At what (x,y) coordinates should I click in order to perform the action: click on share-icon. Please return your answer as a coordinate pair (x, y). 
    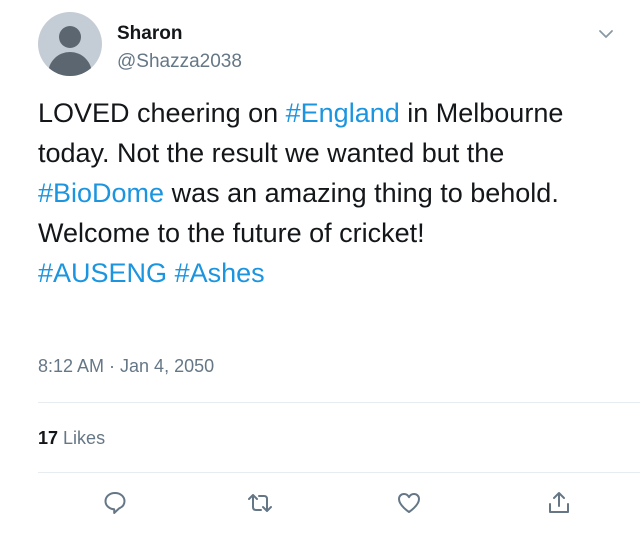
    Looking at the image, I should click on (560, 504).